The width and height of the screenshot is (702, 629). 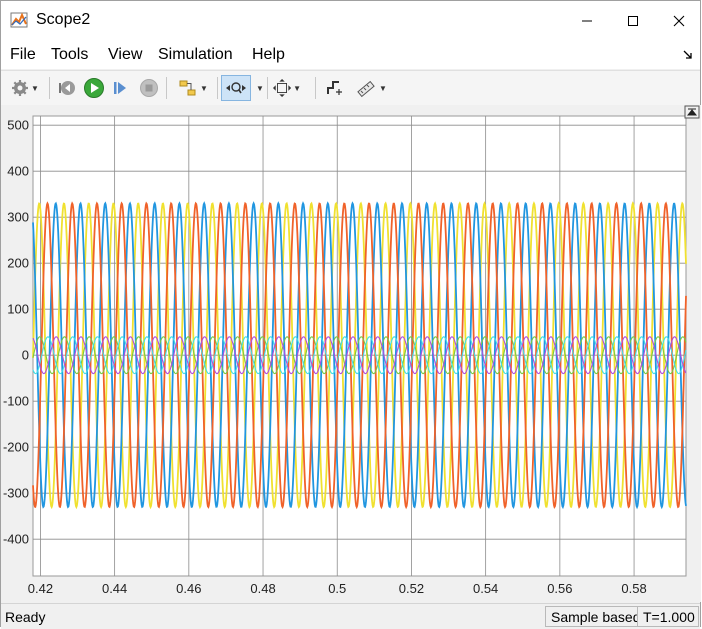 I want to click on y-tick-label: 300, so click(x=18, y=217).